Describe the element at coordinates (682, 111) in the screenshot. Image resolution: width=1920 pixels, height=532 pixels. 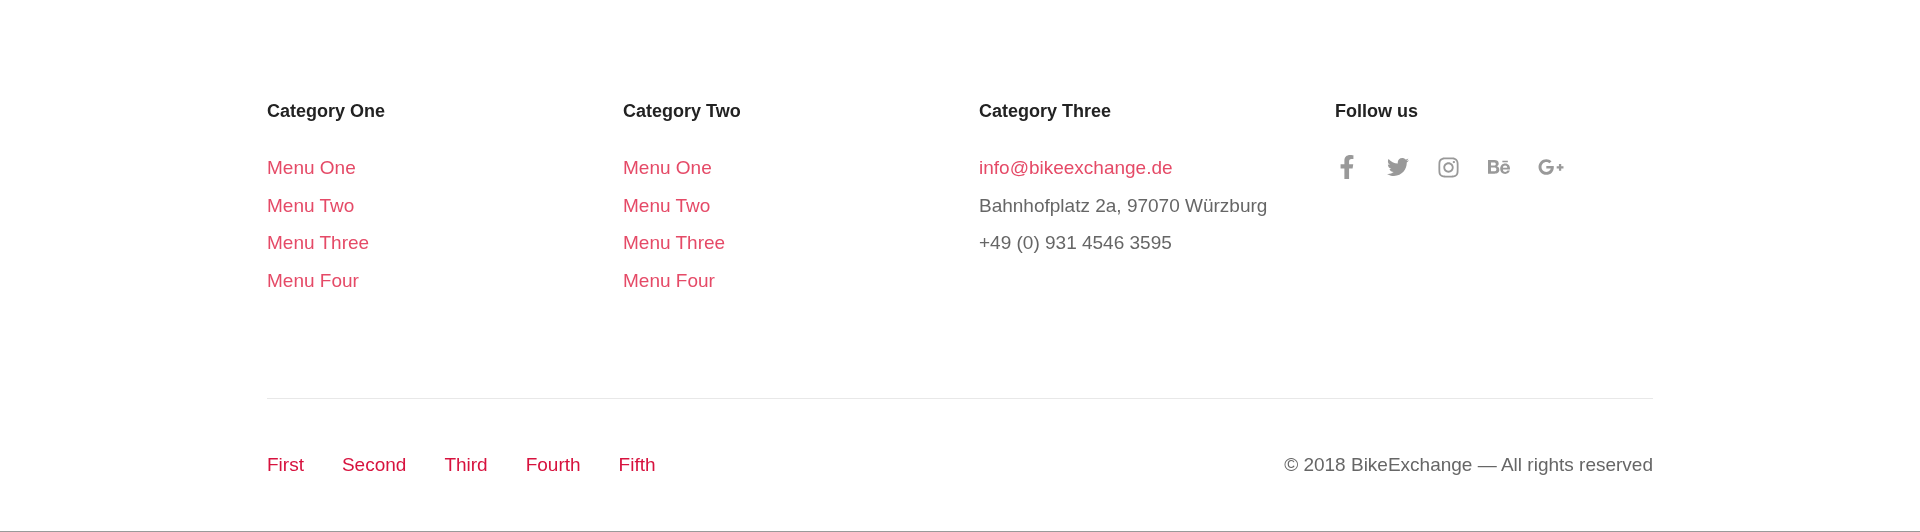
I see `column-heading: Category Two` at that location.